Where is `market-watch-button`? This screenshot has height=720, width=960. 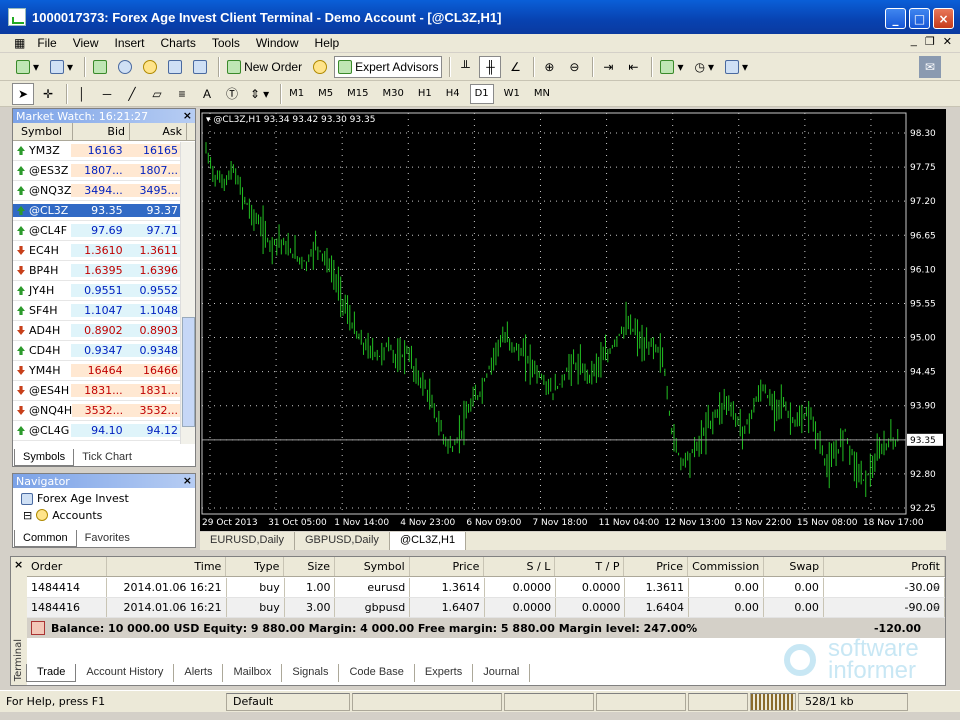
market-watch-button is located at coordinates (100, 67).